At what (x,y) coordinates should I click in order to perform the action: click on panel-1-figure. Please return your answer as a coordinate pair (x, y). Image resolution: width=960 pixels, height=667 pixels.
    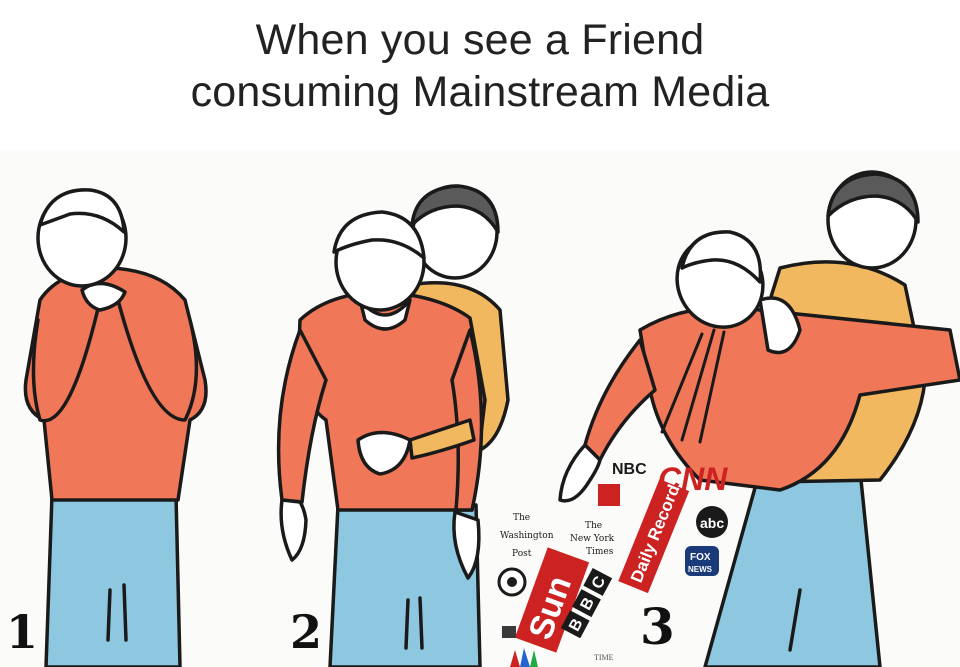
    Looking at the image, I should click on (115, 427).